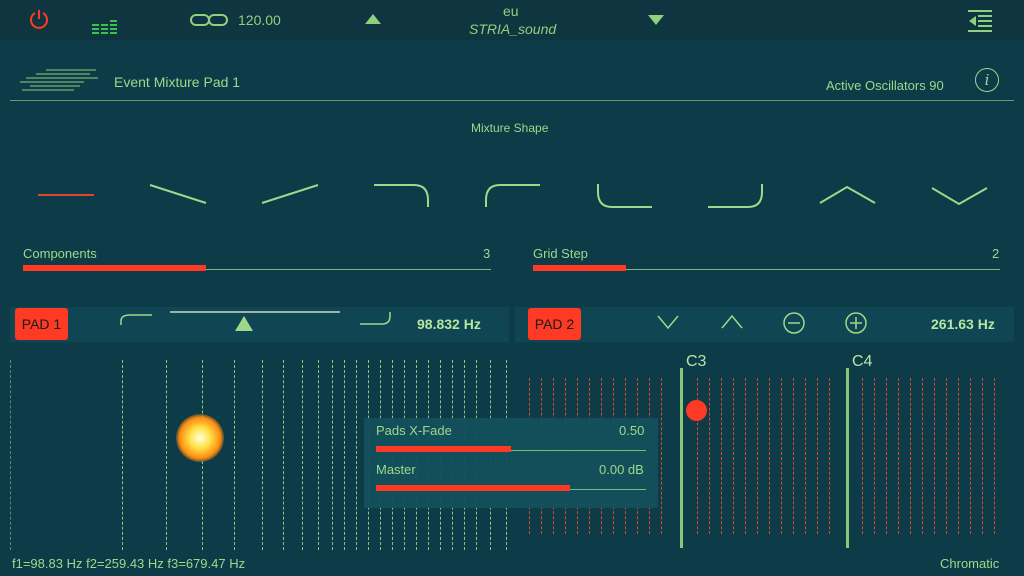  Describe the element at coordinates (794, 323) in the screenshot. I see `pad2-minus-icon` at that location.